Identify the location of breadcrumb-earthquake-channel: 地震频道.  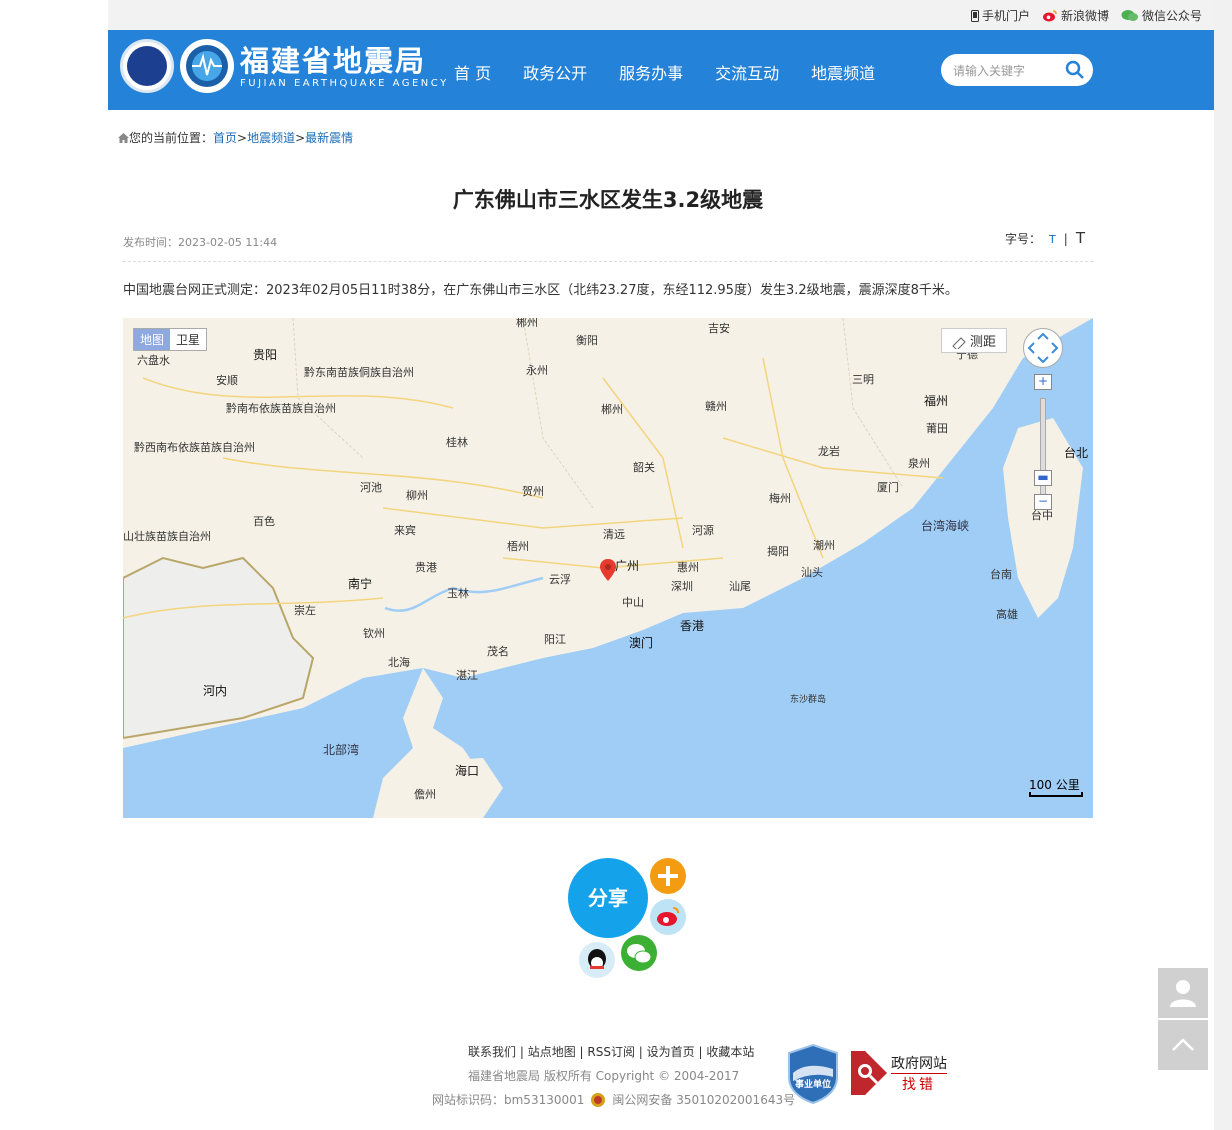
(271, 137).